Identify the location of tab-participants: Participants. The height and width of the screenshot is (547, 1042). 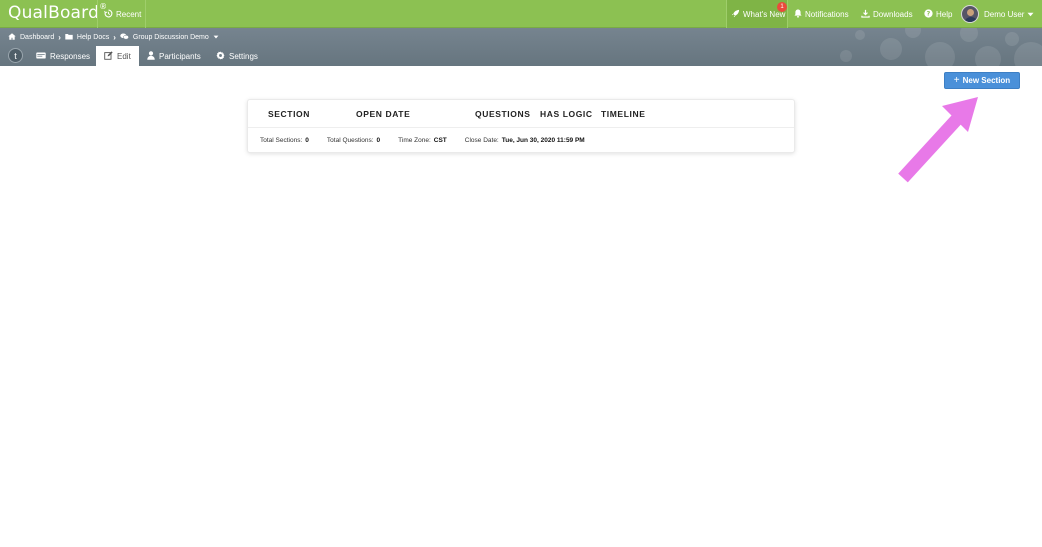
(174, 56).